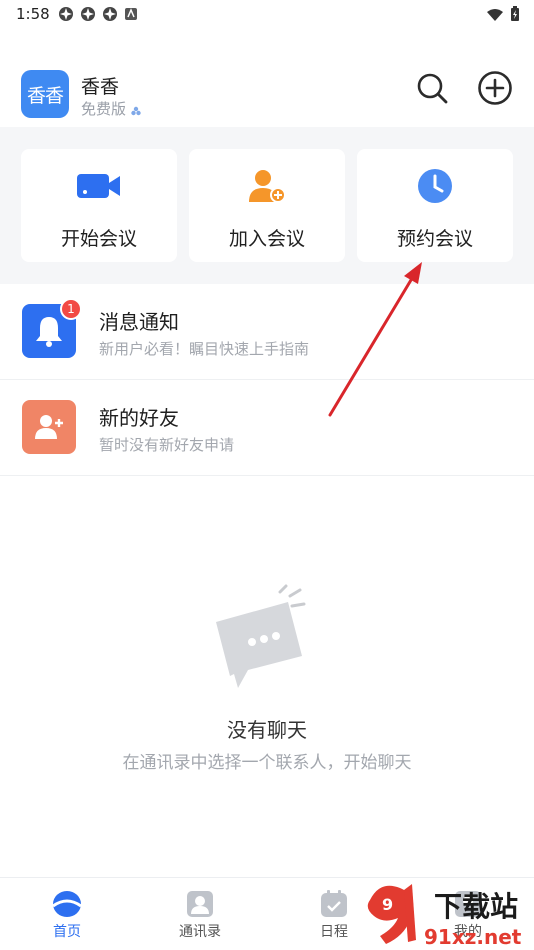  Describe the element at coordinates (435, 205) in the screenshot. I see `schedule-meeting-button: 预约会议` at that location.